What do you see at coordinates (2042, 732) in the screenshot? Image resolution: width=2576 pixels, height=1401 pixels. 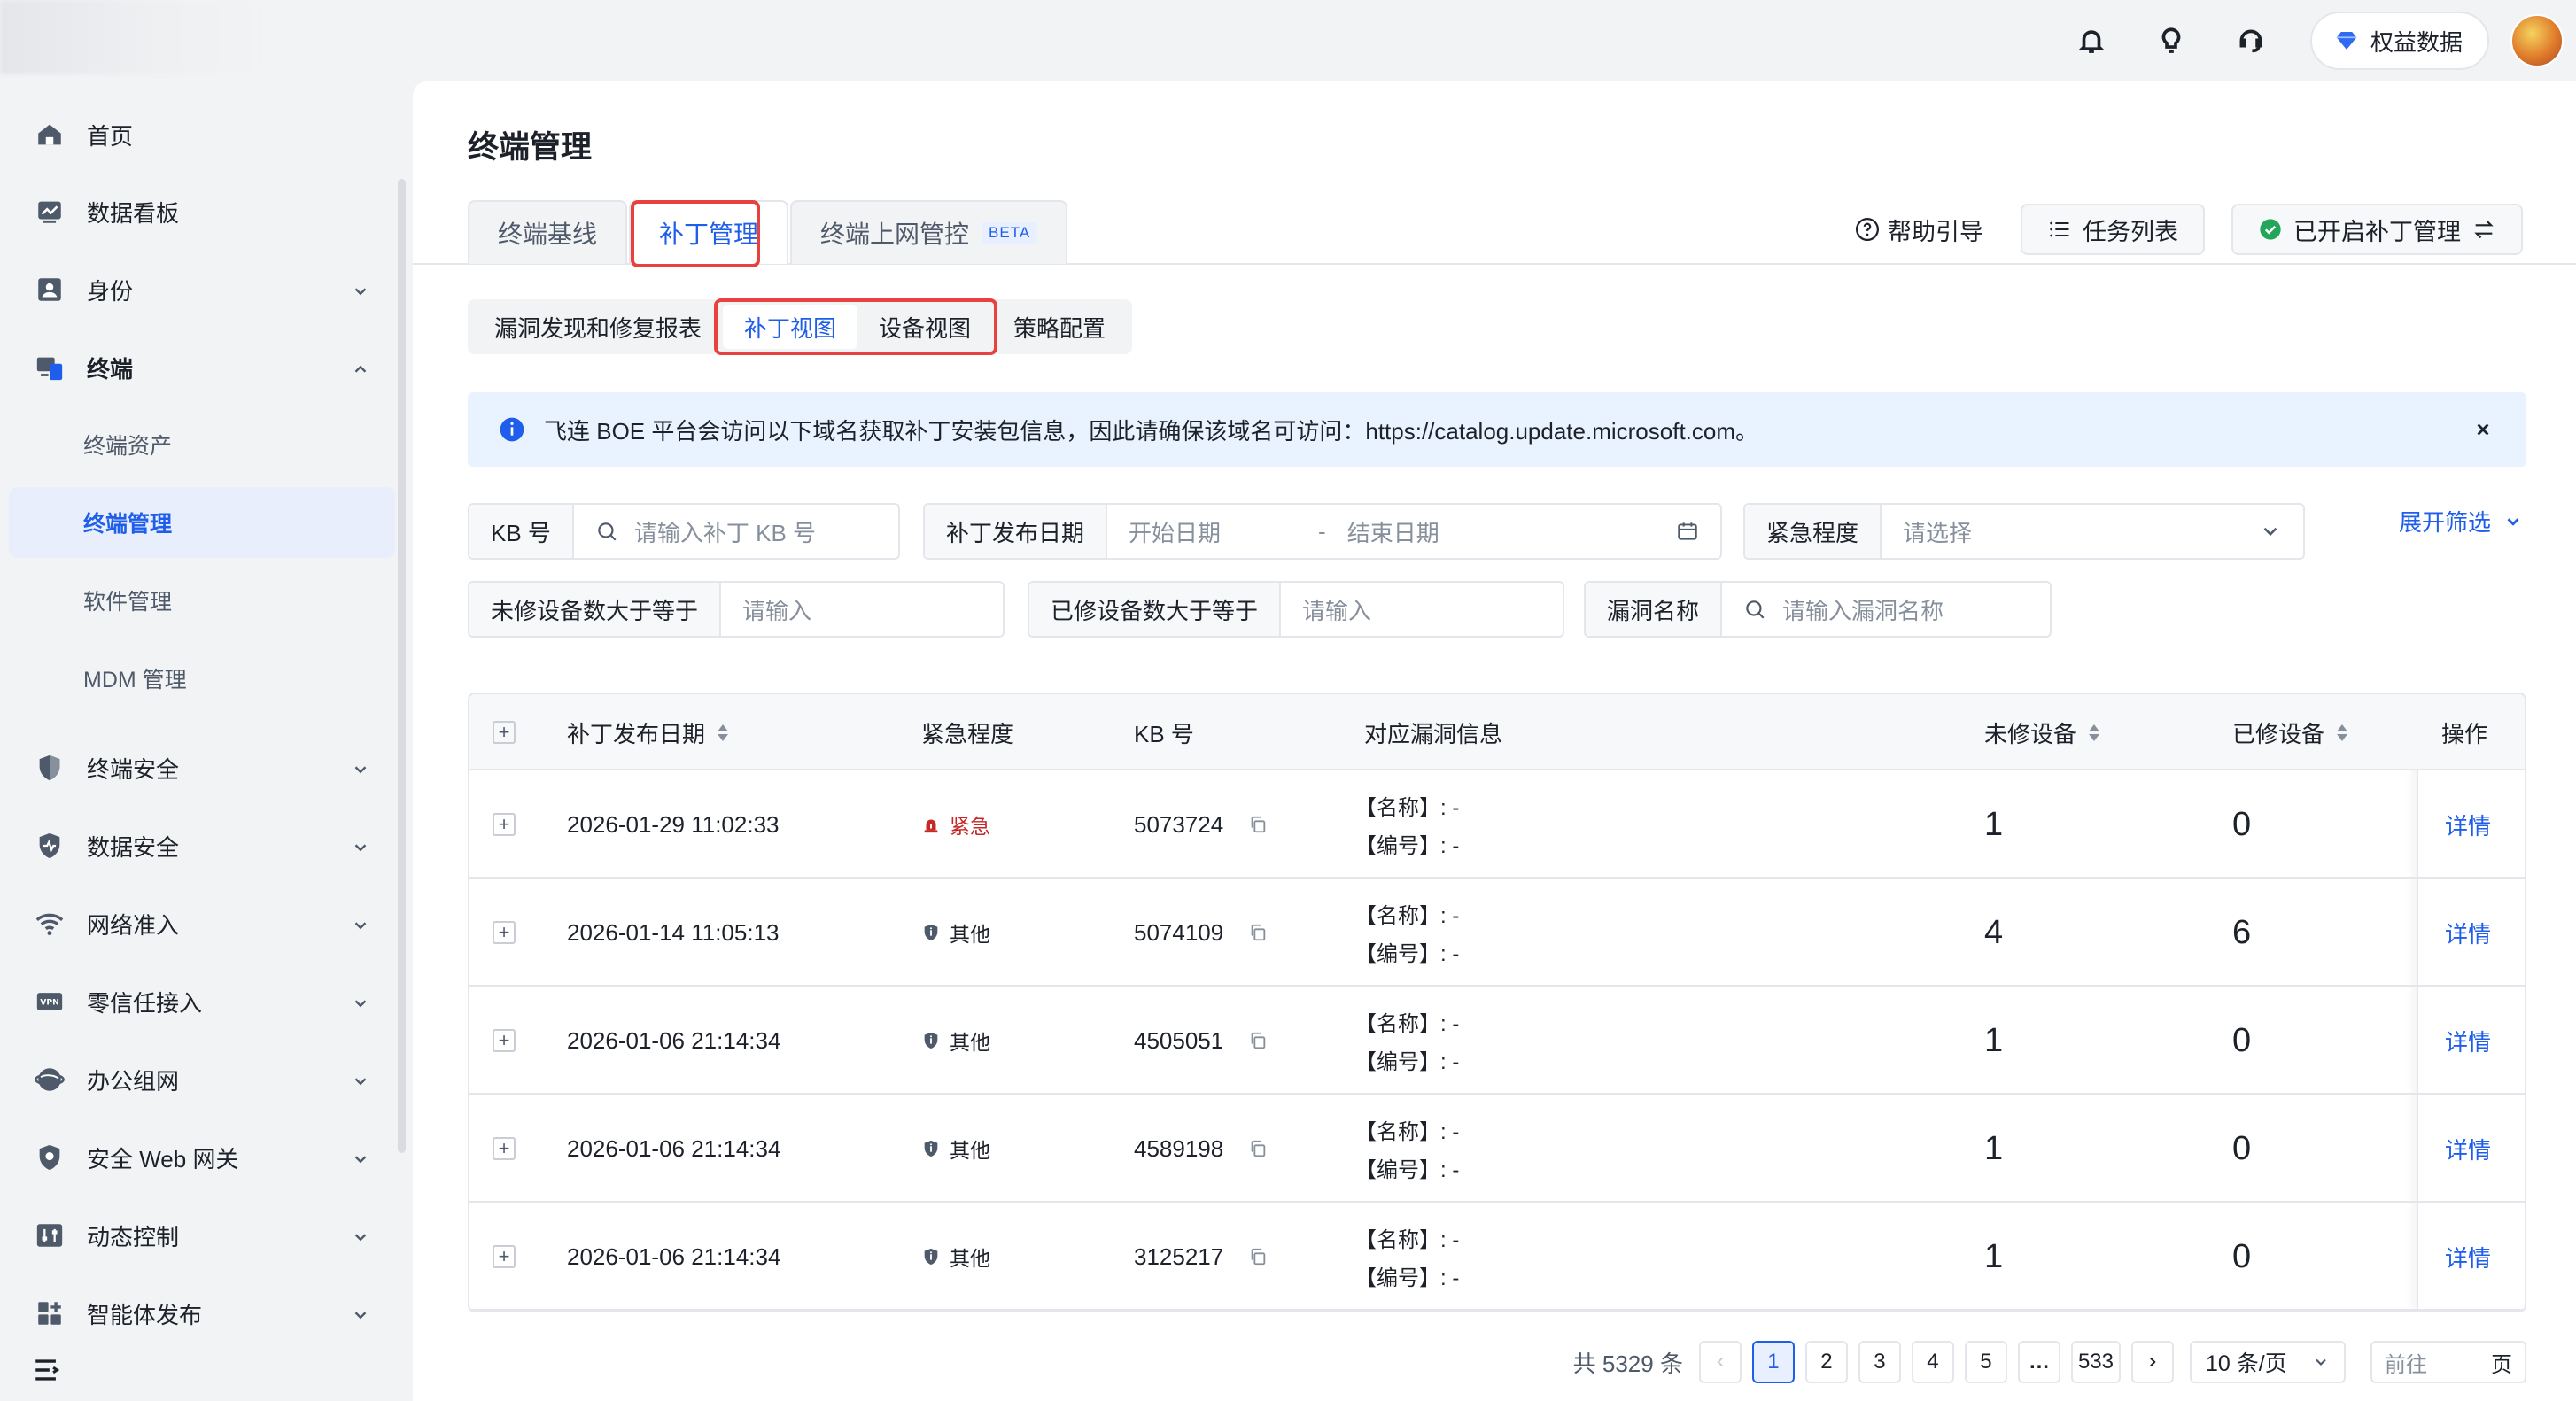 I see `column-header-unfixed: 未修设备` at bounding box center [2042, 732].